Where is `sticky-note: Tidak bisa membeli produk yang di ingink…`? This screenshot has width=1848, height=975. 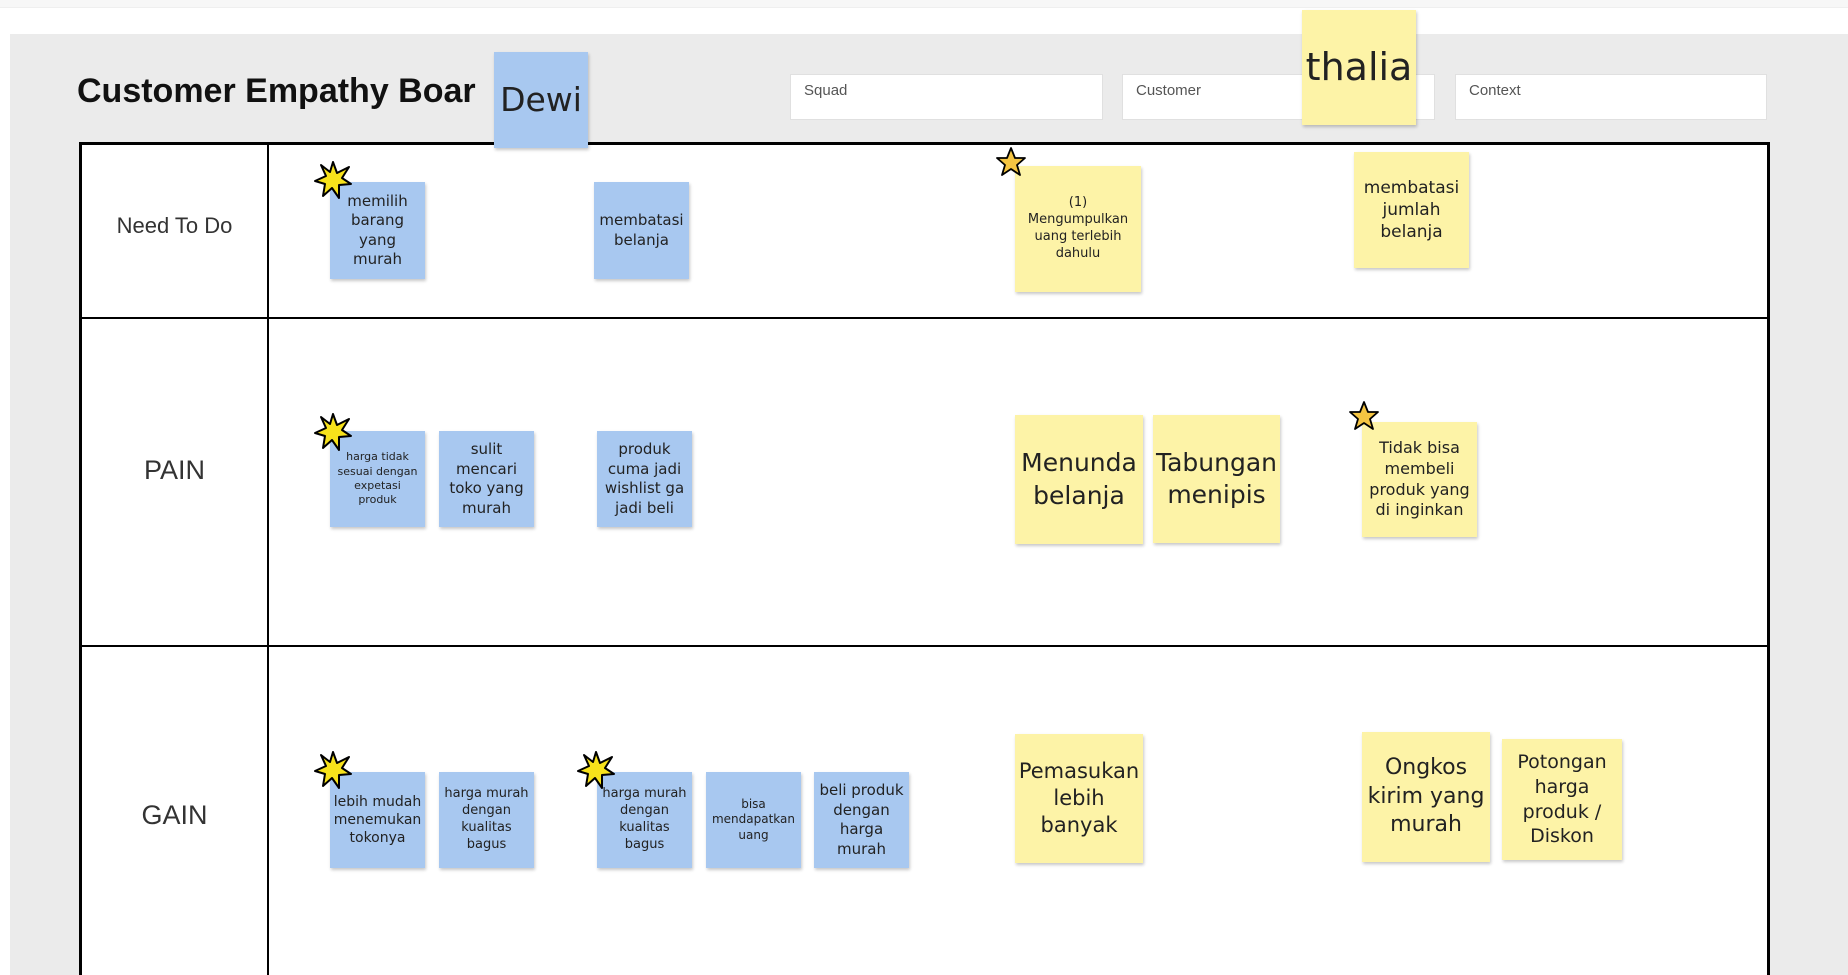 sticky-note: Tidak bisa membeli produk yang di ingink… is located at coordinates (1419, 479).